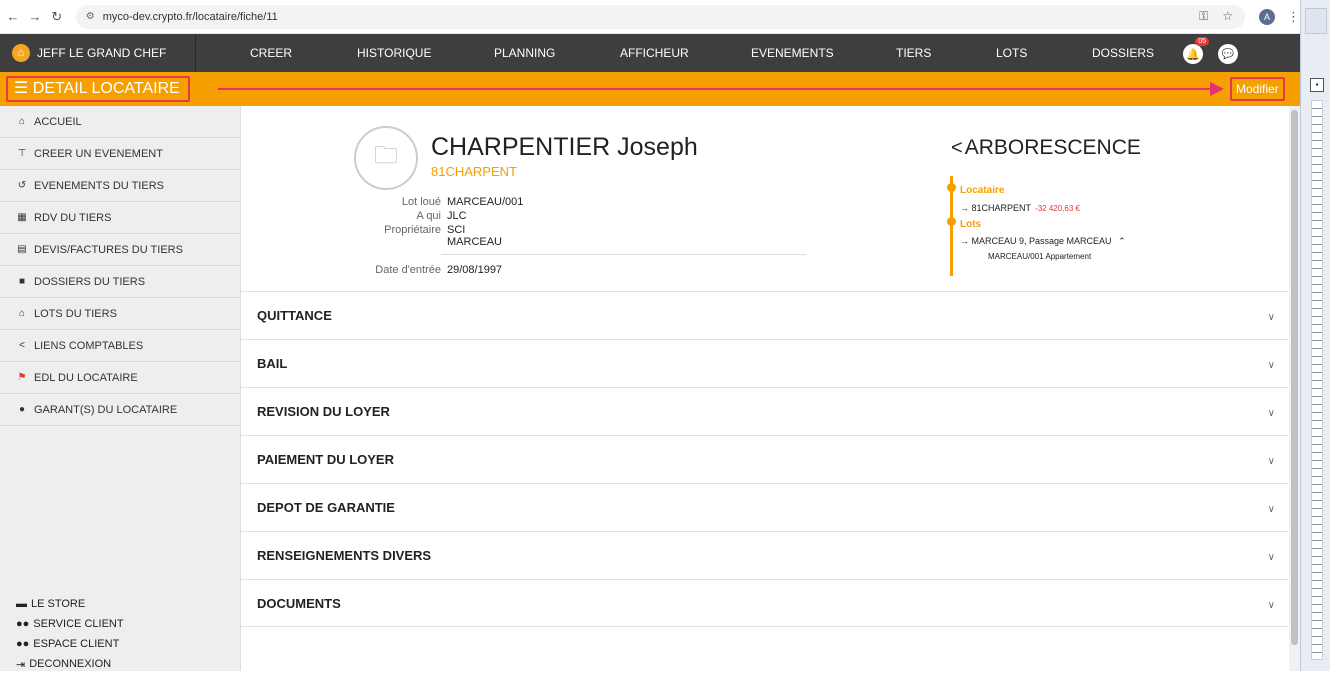 This screenshot has height=674, width=1330. Describe the element at coordinates (386, 158) in the screenshot. I see `folder-avatar-icon: 🗀` at that location.